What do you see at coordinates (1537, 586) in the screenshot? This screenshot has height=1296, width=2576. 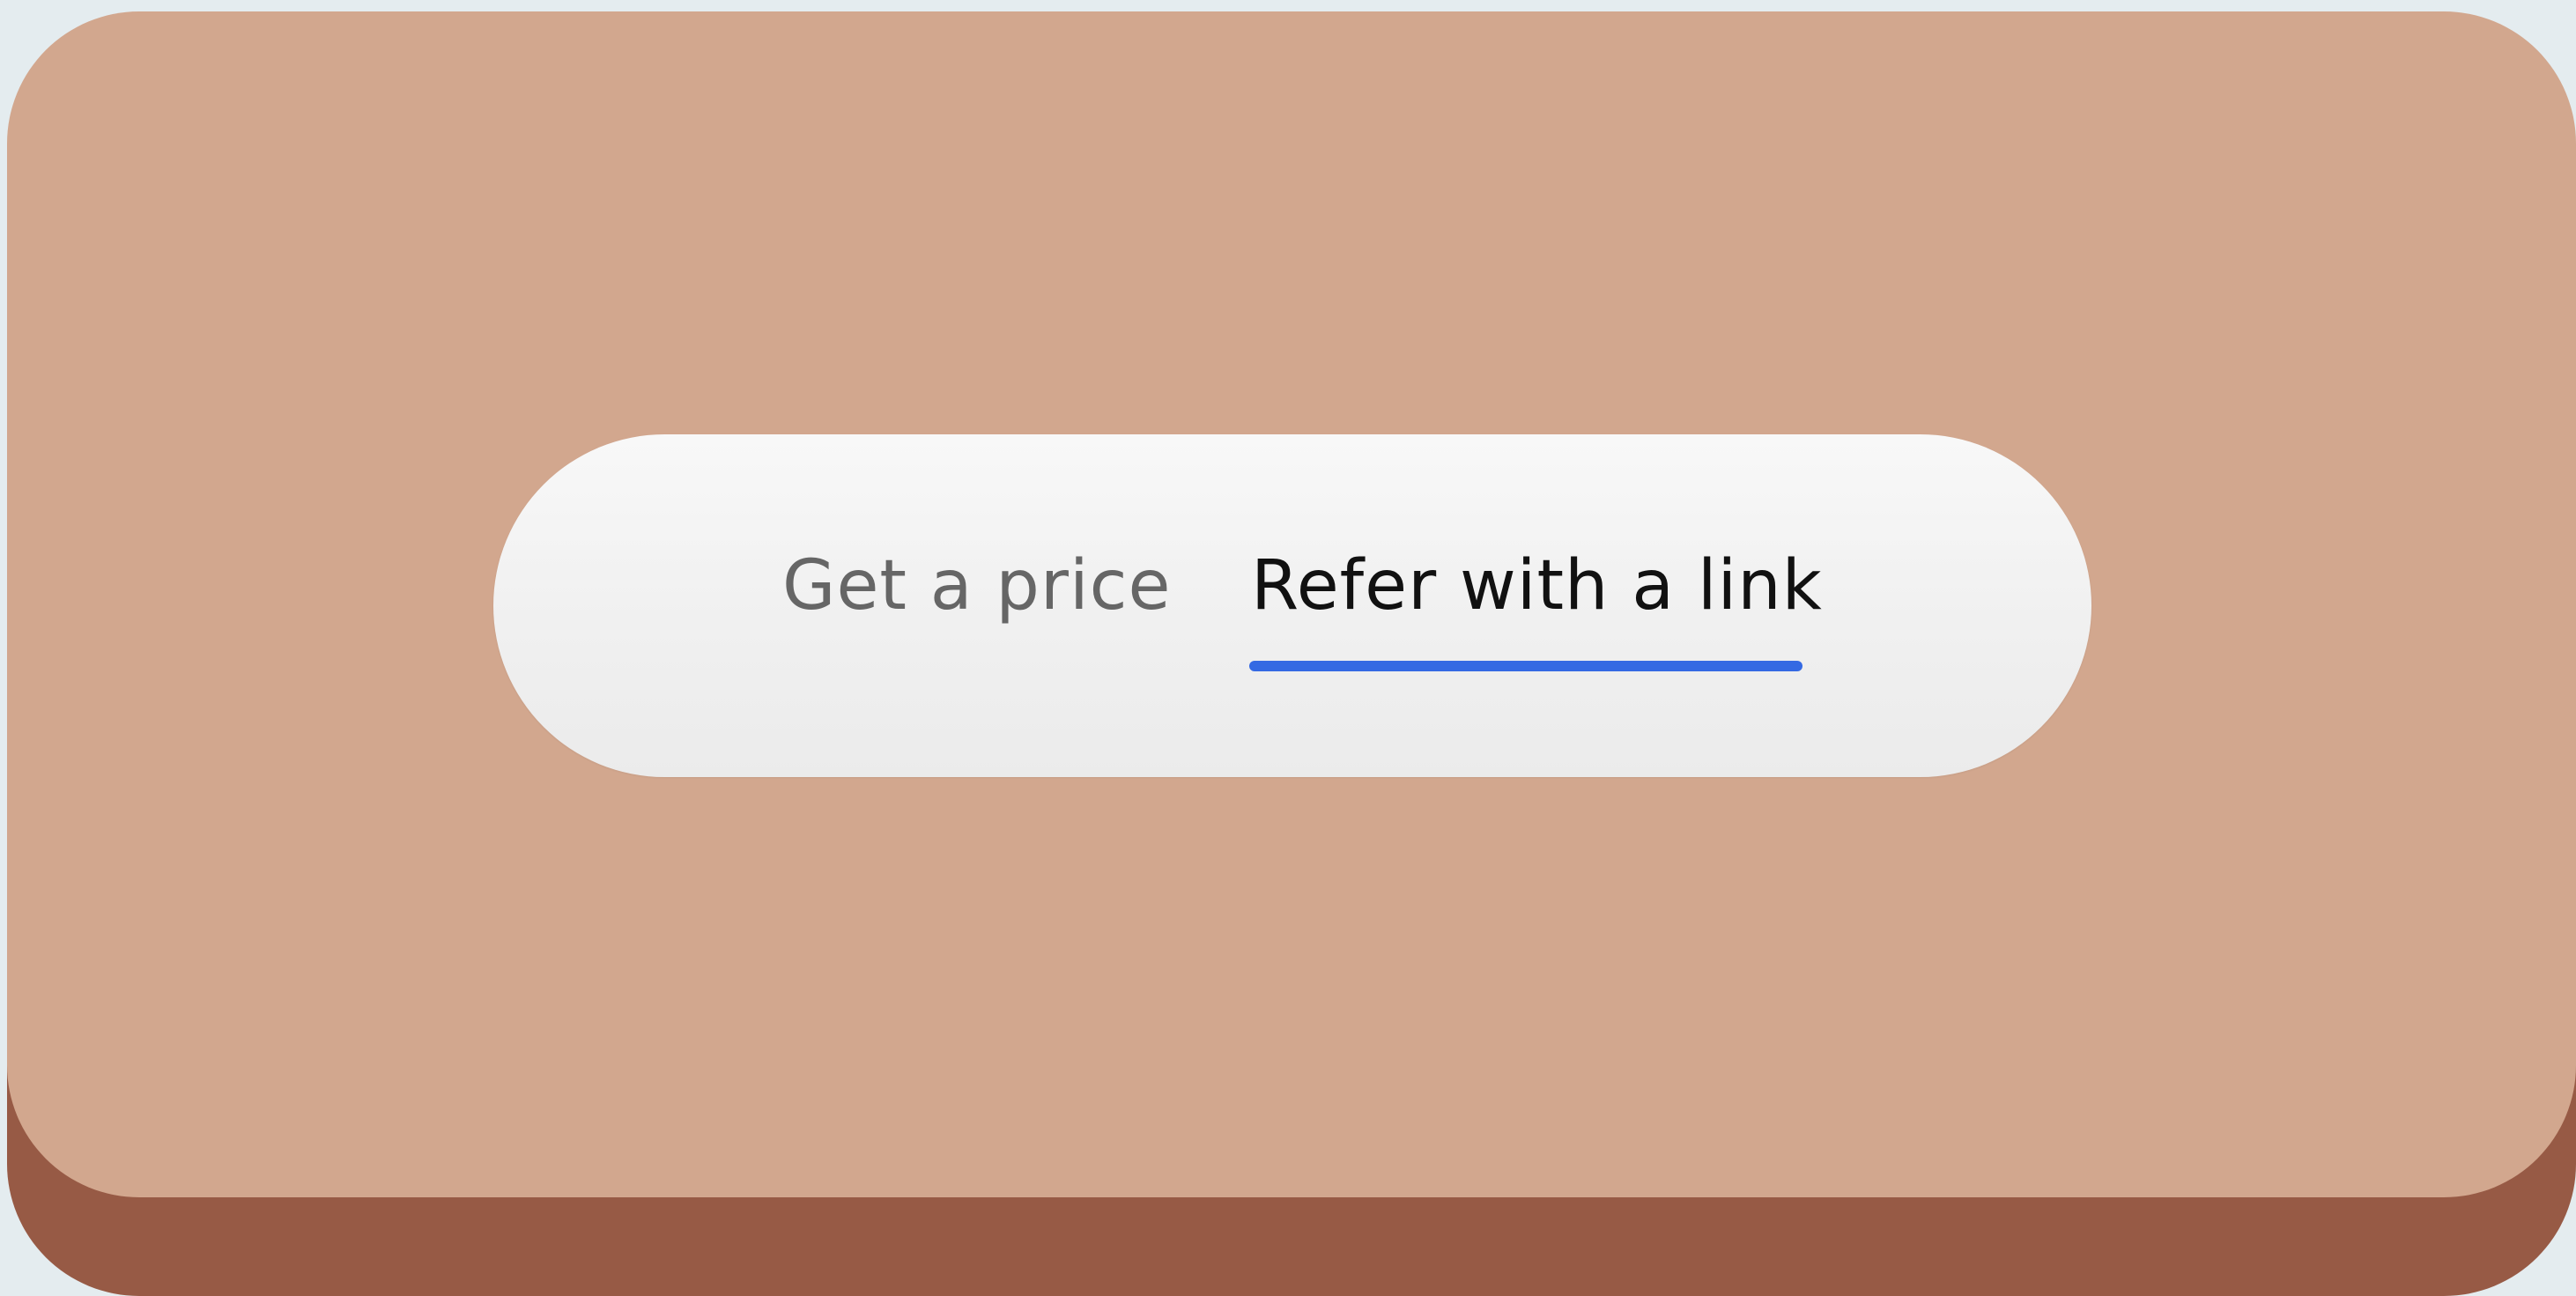 I see `tab-refer-with-a-link: Refer with a link` at bounding box center [1537, 586].